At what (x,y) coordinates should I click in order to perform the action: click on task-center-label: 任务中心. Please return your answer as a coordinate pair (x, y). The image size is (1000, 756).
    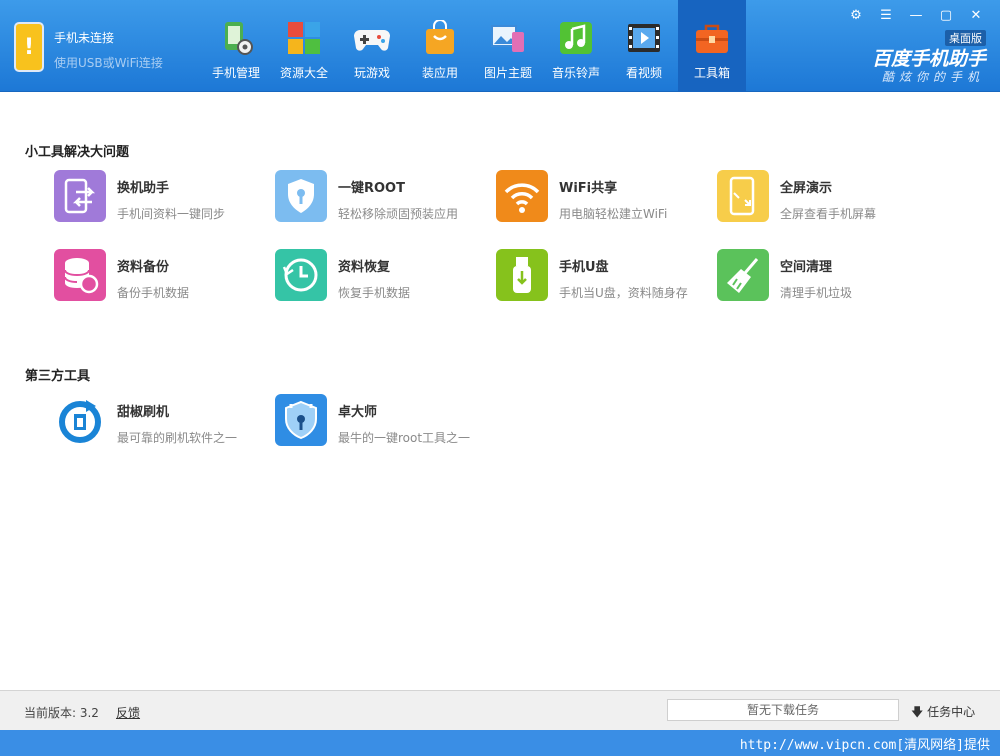
    Looking at the image, I should click on (951, 712).